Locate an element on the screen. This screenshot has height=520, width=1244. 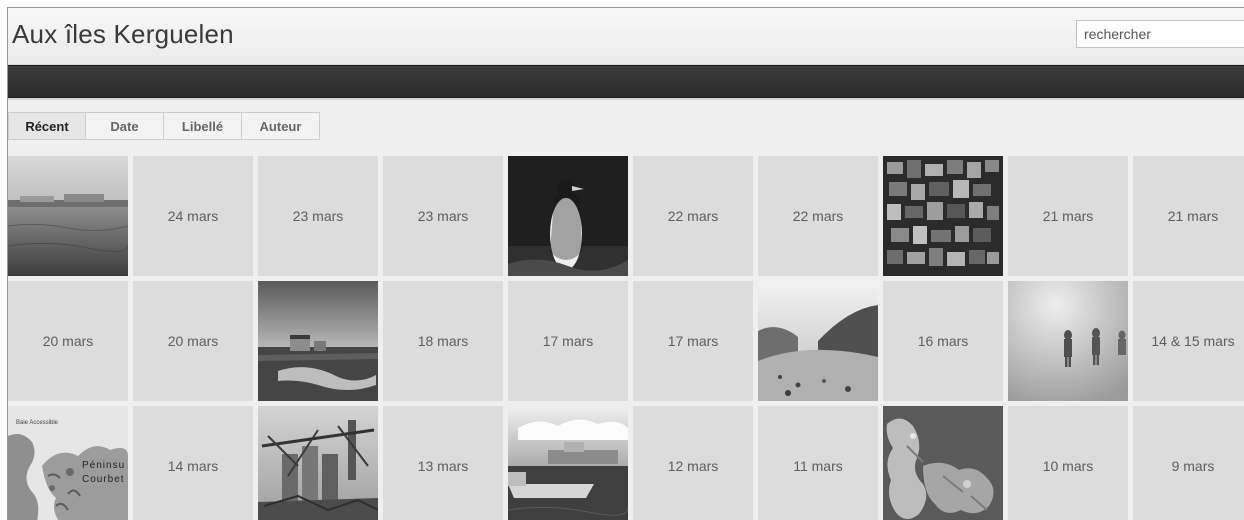
map-label: Péninsu is located at coordinates (104, 465).